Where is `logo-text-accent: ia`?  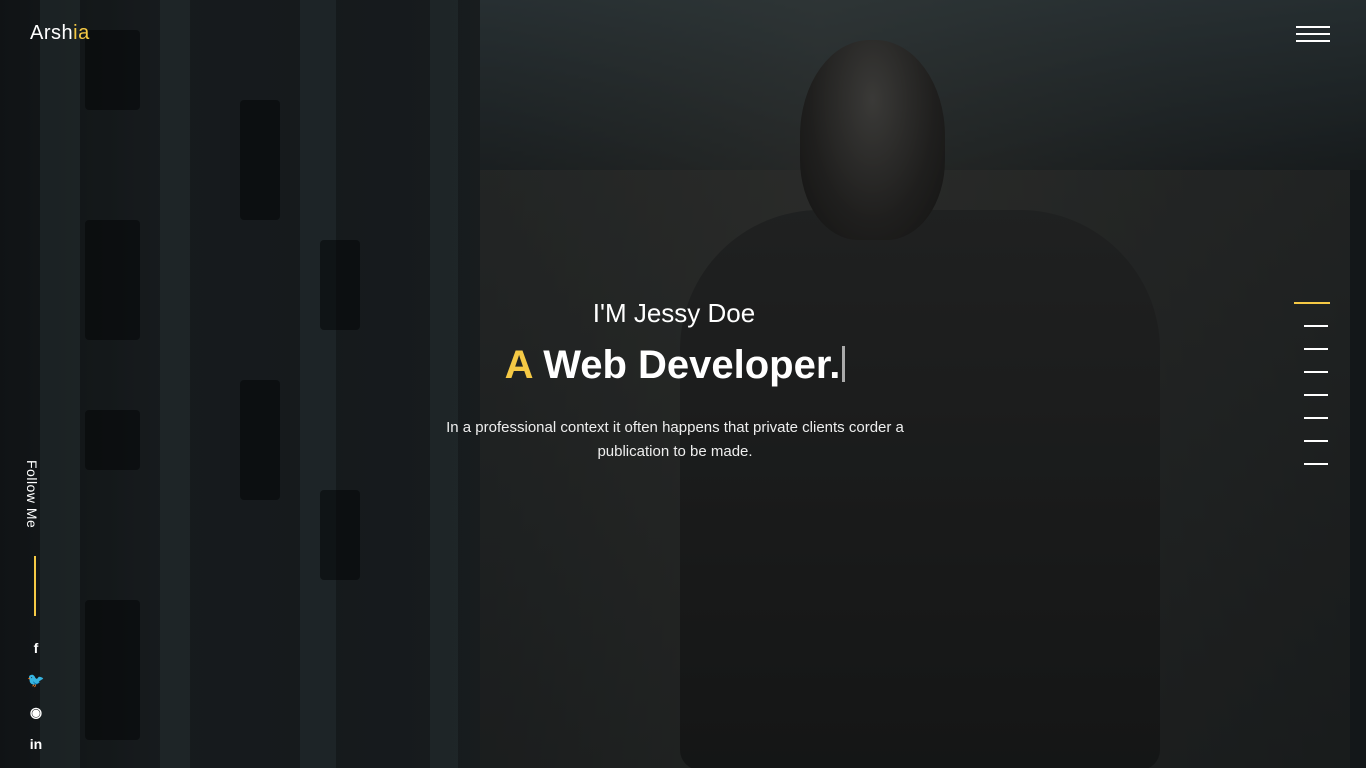 logo-text-accent: ia is located at coordinates (81, 33).